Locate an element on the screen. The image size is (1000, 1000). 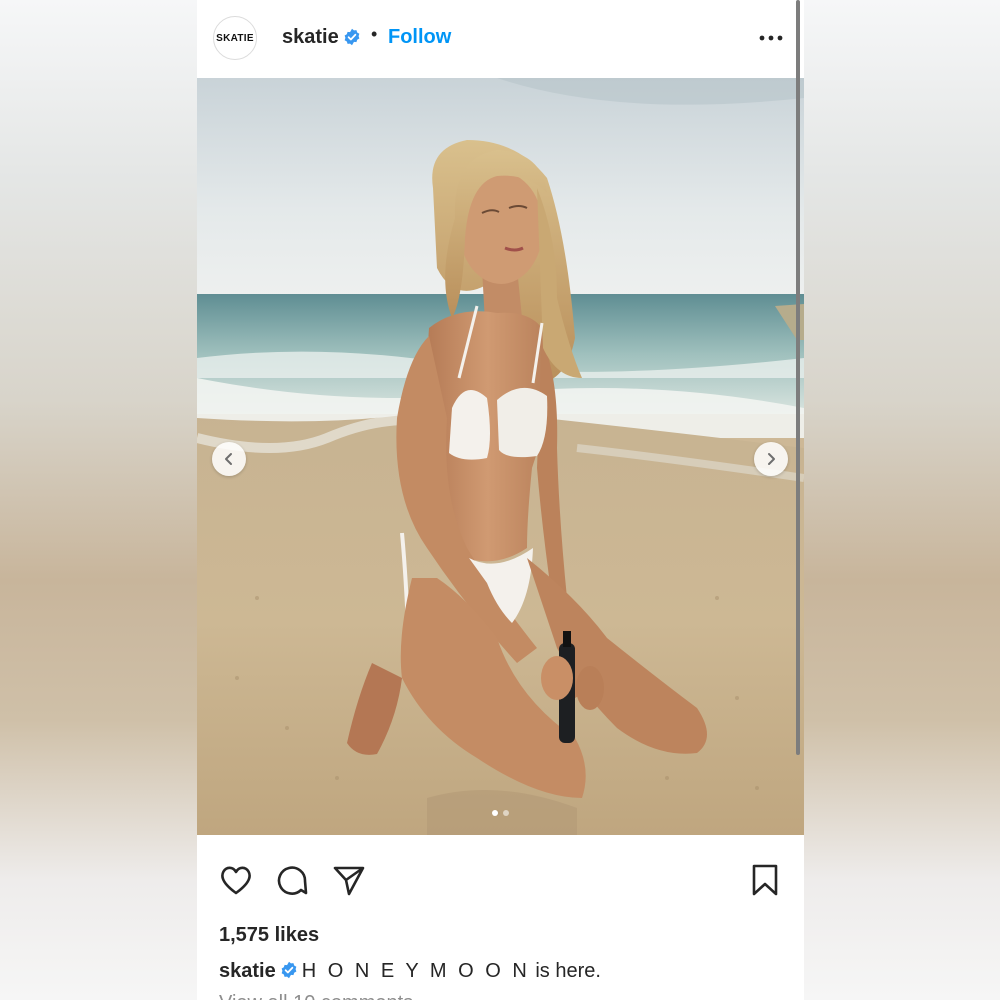
comment-icon is located at coordinates (292, 880).